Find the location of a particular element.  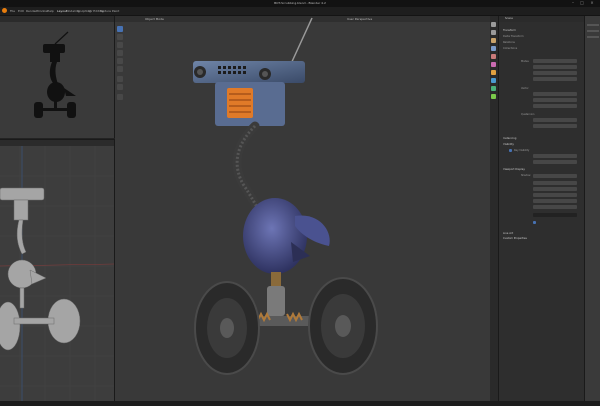

section-custom-properties: Custom Properties is located at coordinates (515, 238).